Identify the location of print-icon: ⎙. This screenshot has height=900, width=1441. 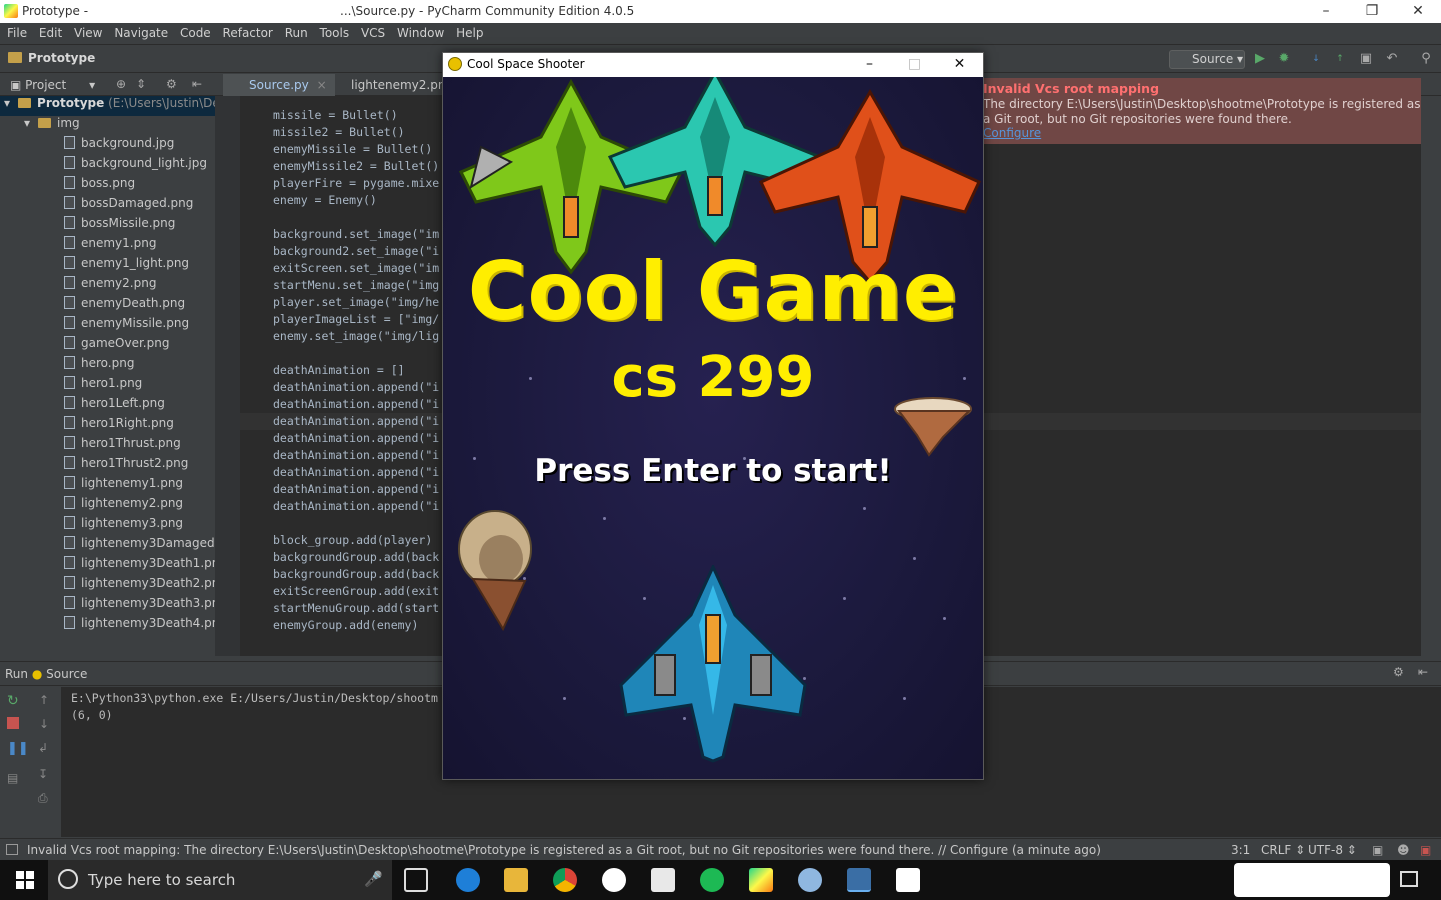
(43, 798).